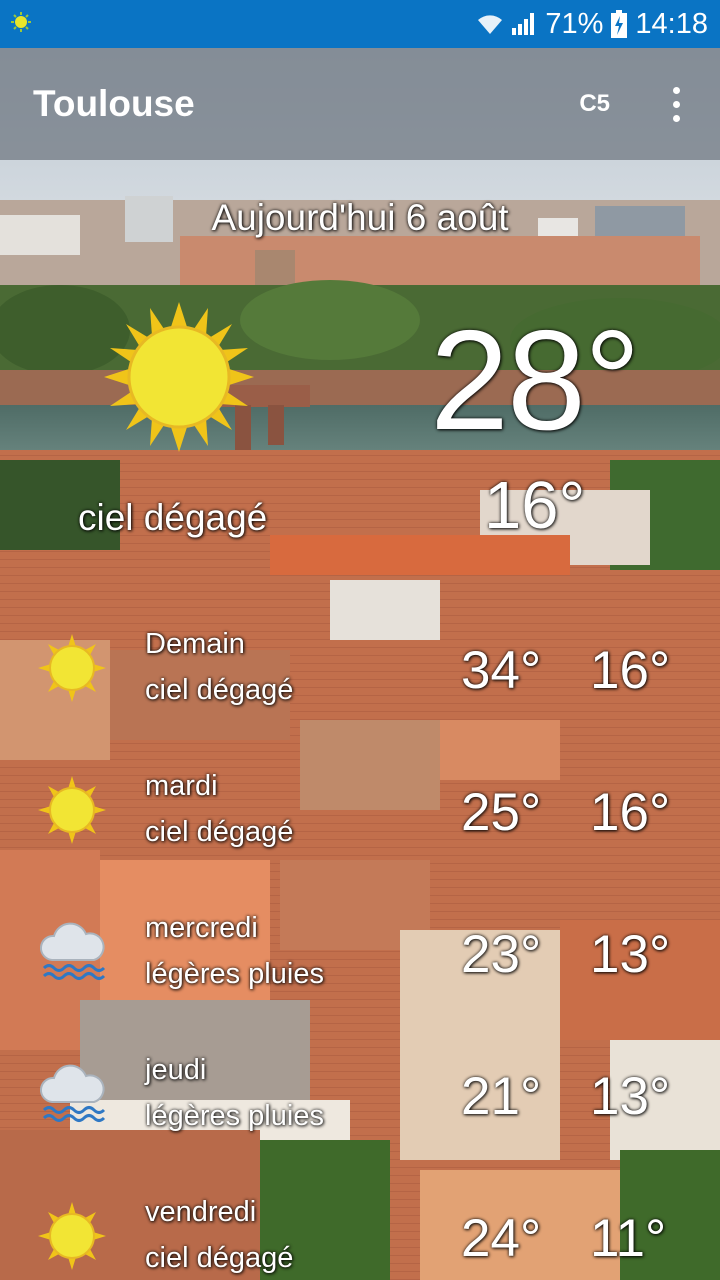 This screenshot has height=1280, width=720. I want to click on wifi-icon, so click(490, 24).